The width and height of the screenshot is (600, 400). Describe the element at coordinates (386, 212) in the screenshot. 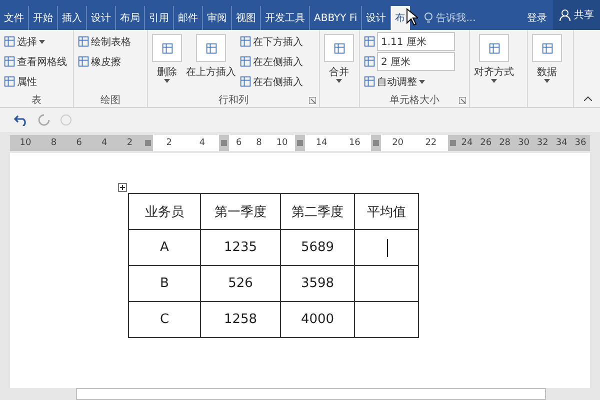

I see `table-header-cell: 平均值` at that location.